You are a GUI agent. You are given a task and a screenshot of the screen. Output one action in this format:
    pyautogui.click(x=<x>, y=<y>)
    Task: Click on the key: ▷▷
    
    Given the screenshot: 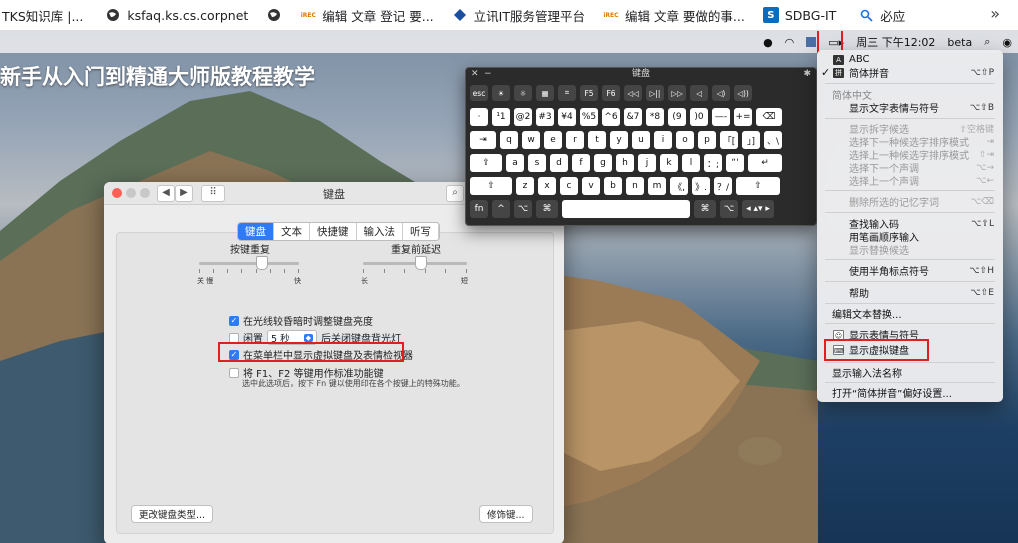 What is the action you would take?
    pyautogui.click(x=677, y=93)
    